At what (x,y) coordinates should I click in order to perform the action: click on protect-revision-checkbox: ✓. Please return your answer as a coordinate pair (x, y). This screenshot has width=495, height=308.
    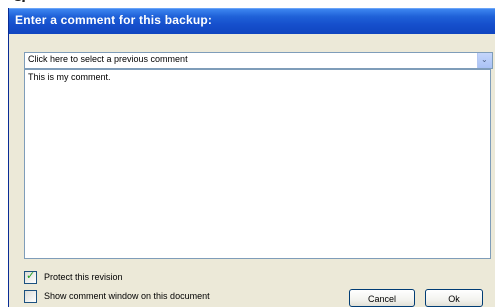
    Looking at the image, I should click on (30, 277).